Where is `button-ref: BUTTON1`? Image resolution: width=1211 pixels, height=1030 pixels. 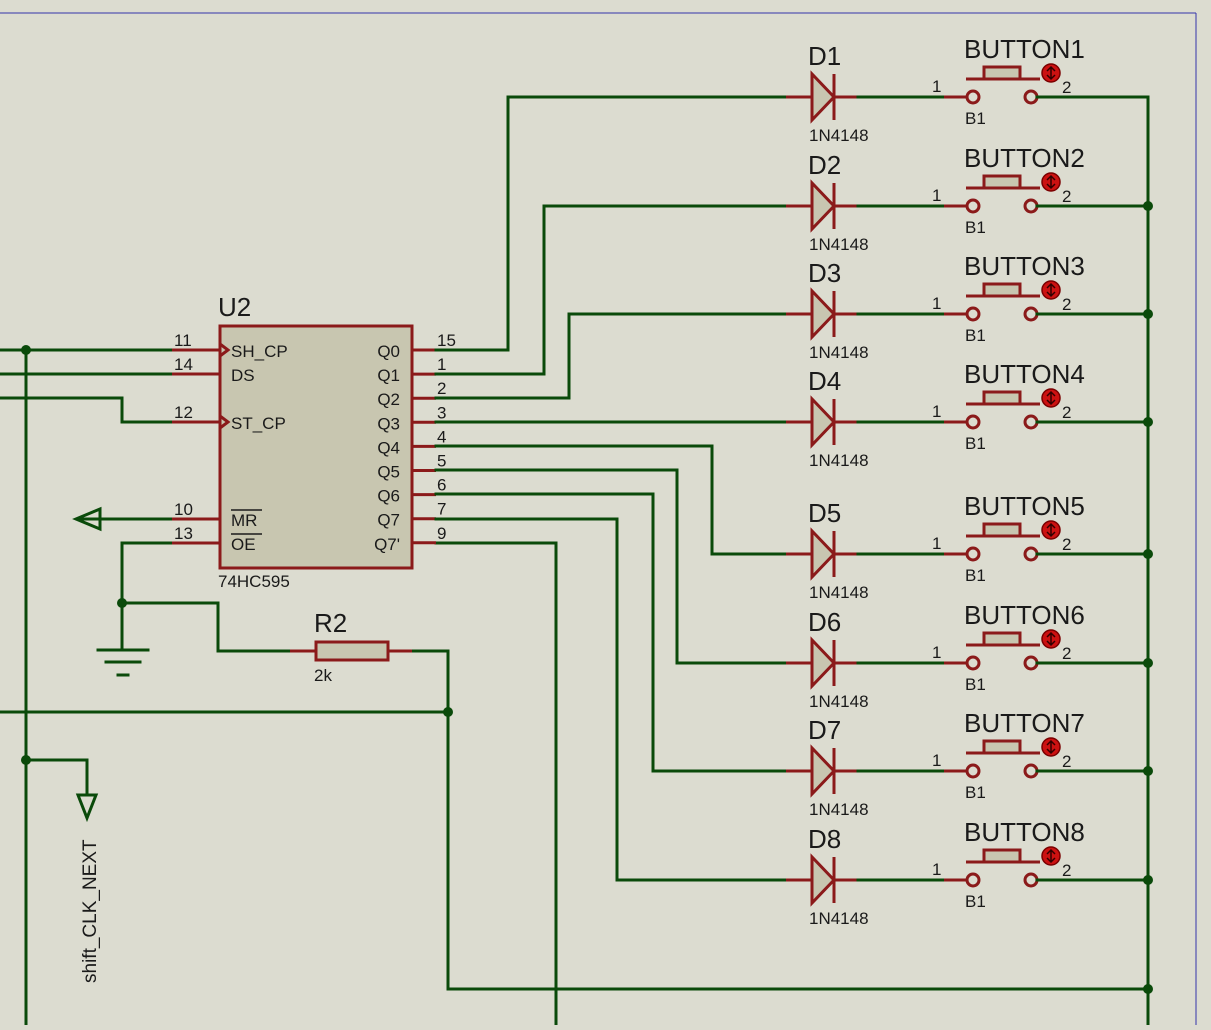
button-ref: BUTTON1 is located at coordinates (1024, 49).